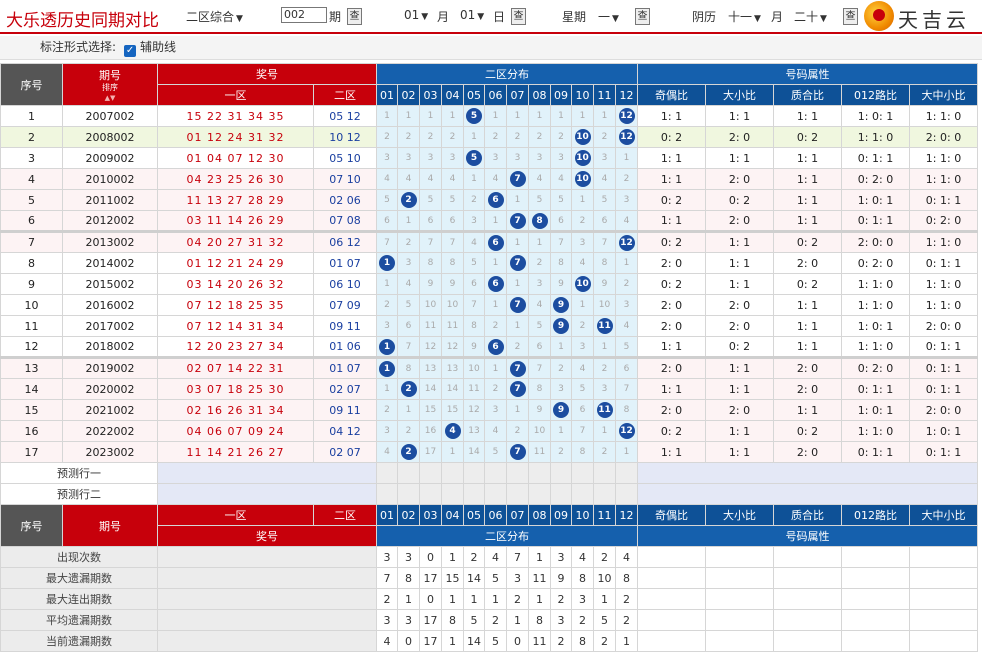  Describe the element at coordinates (214, 16) in the screenshot. I see `zone-select: 二区综合 ▼` at that location.